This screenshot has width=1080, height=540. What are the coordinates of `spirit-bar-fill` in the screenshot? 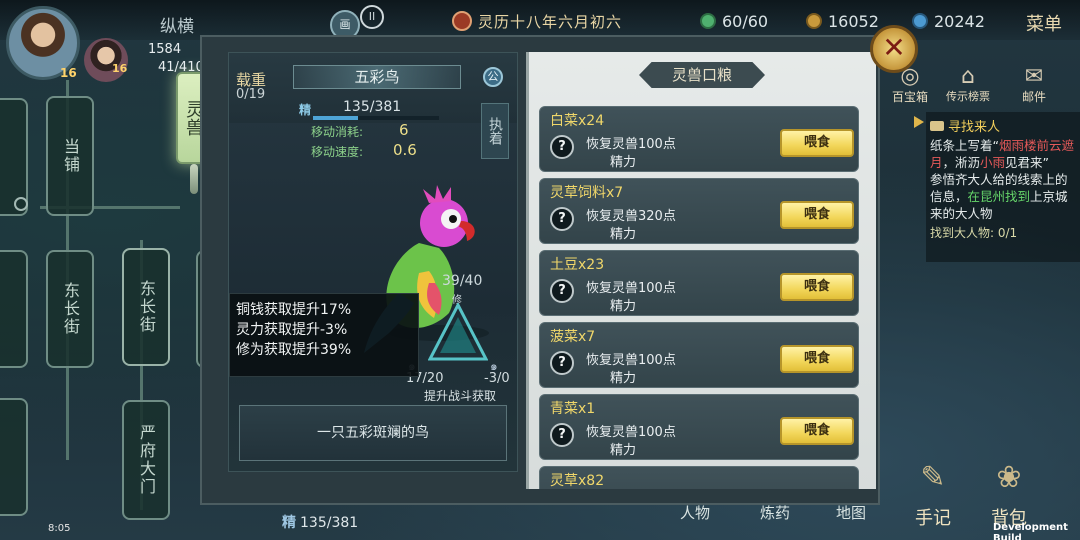 It's located at (335, 118).